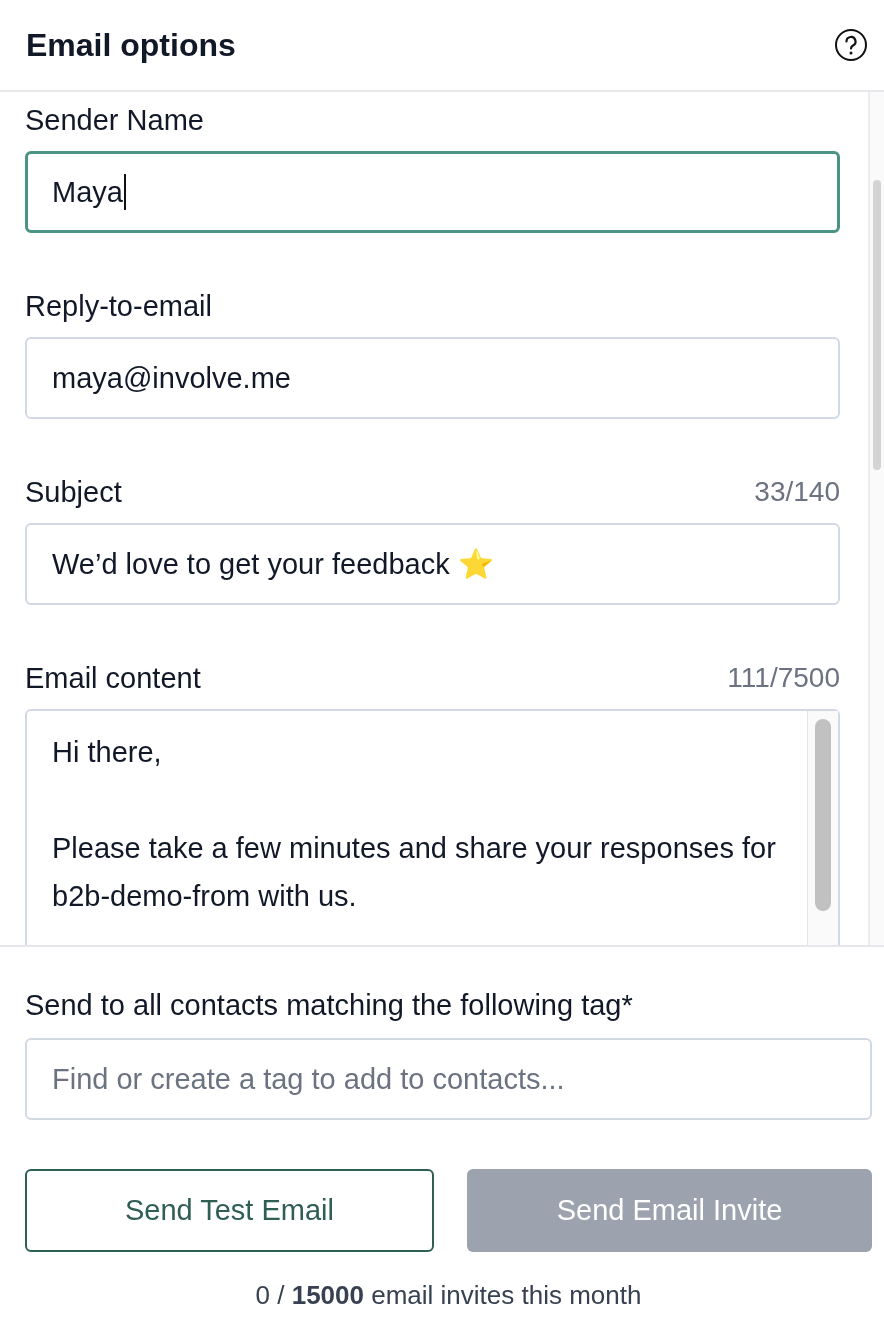 The image size is (884, 1344). What do you see at coordinates (448, 1295) in the screenshot?
I see `invite-usage-text: 0 / 15000 email invites this month` at bounding box center [448, 1295].